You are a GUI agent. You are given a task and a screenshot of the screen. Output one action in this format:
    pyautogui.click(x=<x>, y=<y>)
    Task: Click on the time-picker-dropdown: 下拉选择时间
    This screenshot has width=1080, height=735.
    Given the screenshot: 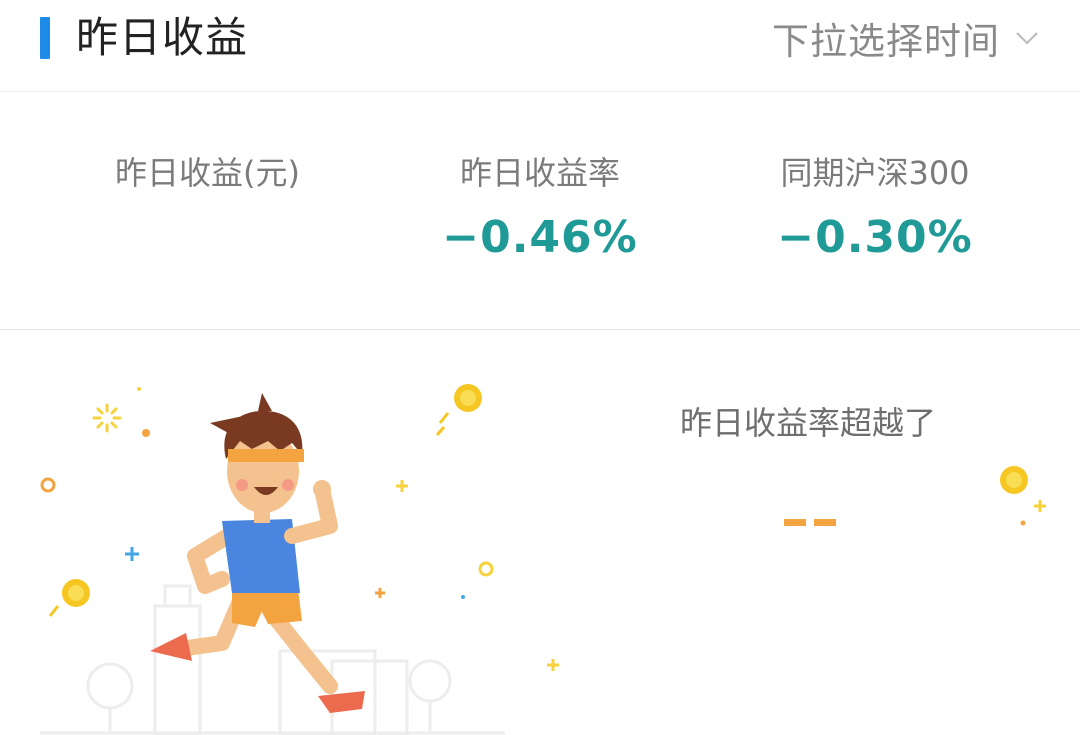 What is the action you would take?
    pyautogui.click(x=906, y=38)
    